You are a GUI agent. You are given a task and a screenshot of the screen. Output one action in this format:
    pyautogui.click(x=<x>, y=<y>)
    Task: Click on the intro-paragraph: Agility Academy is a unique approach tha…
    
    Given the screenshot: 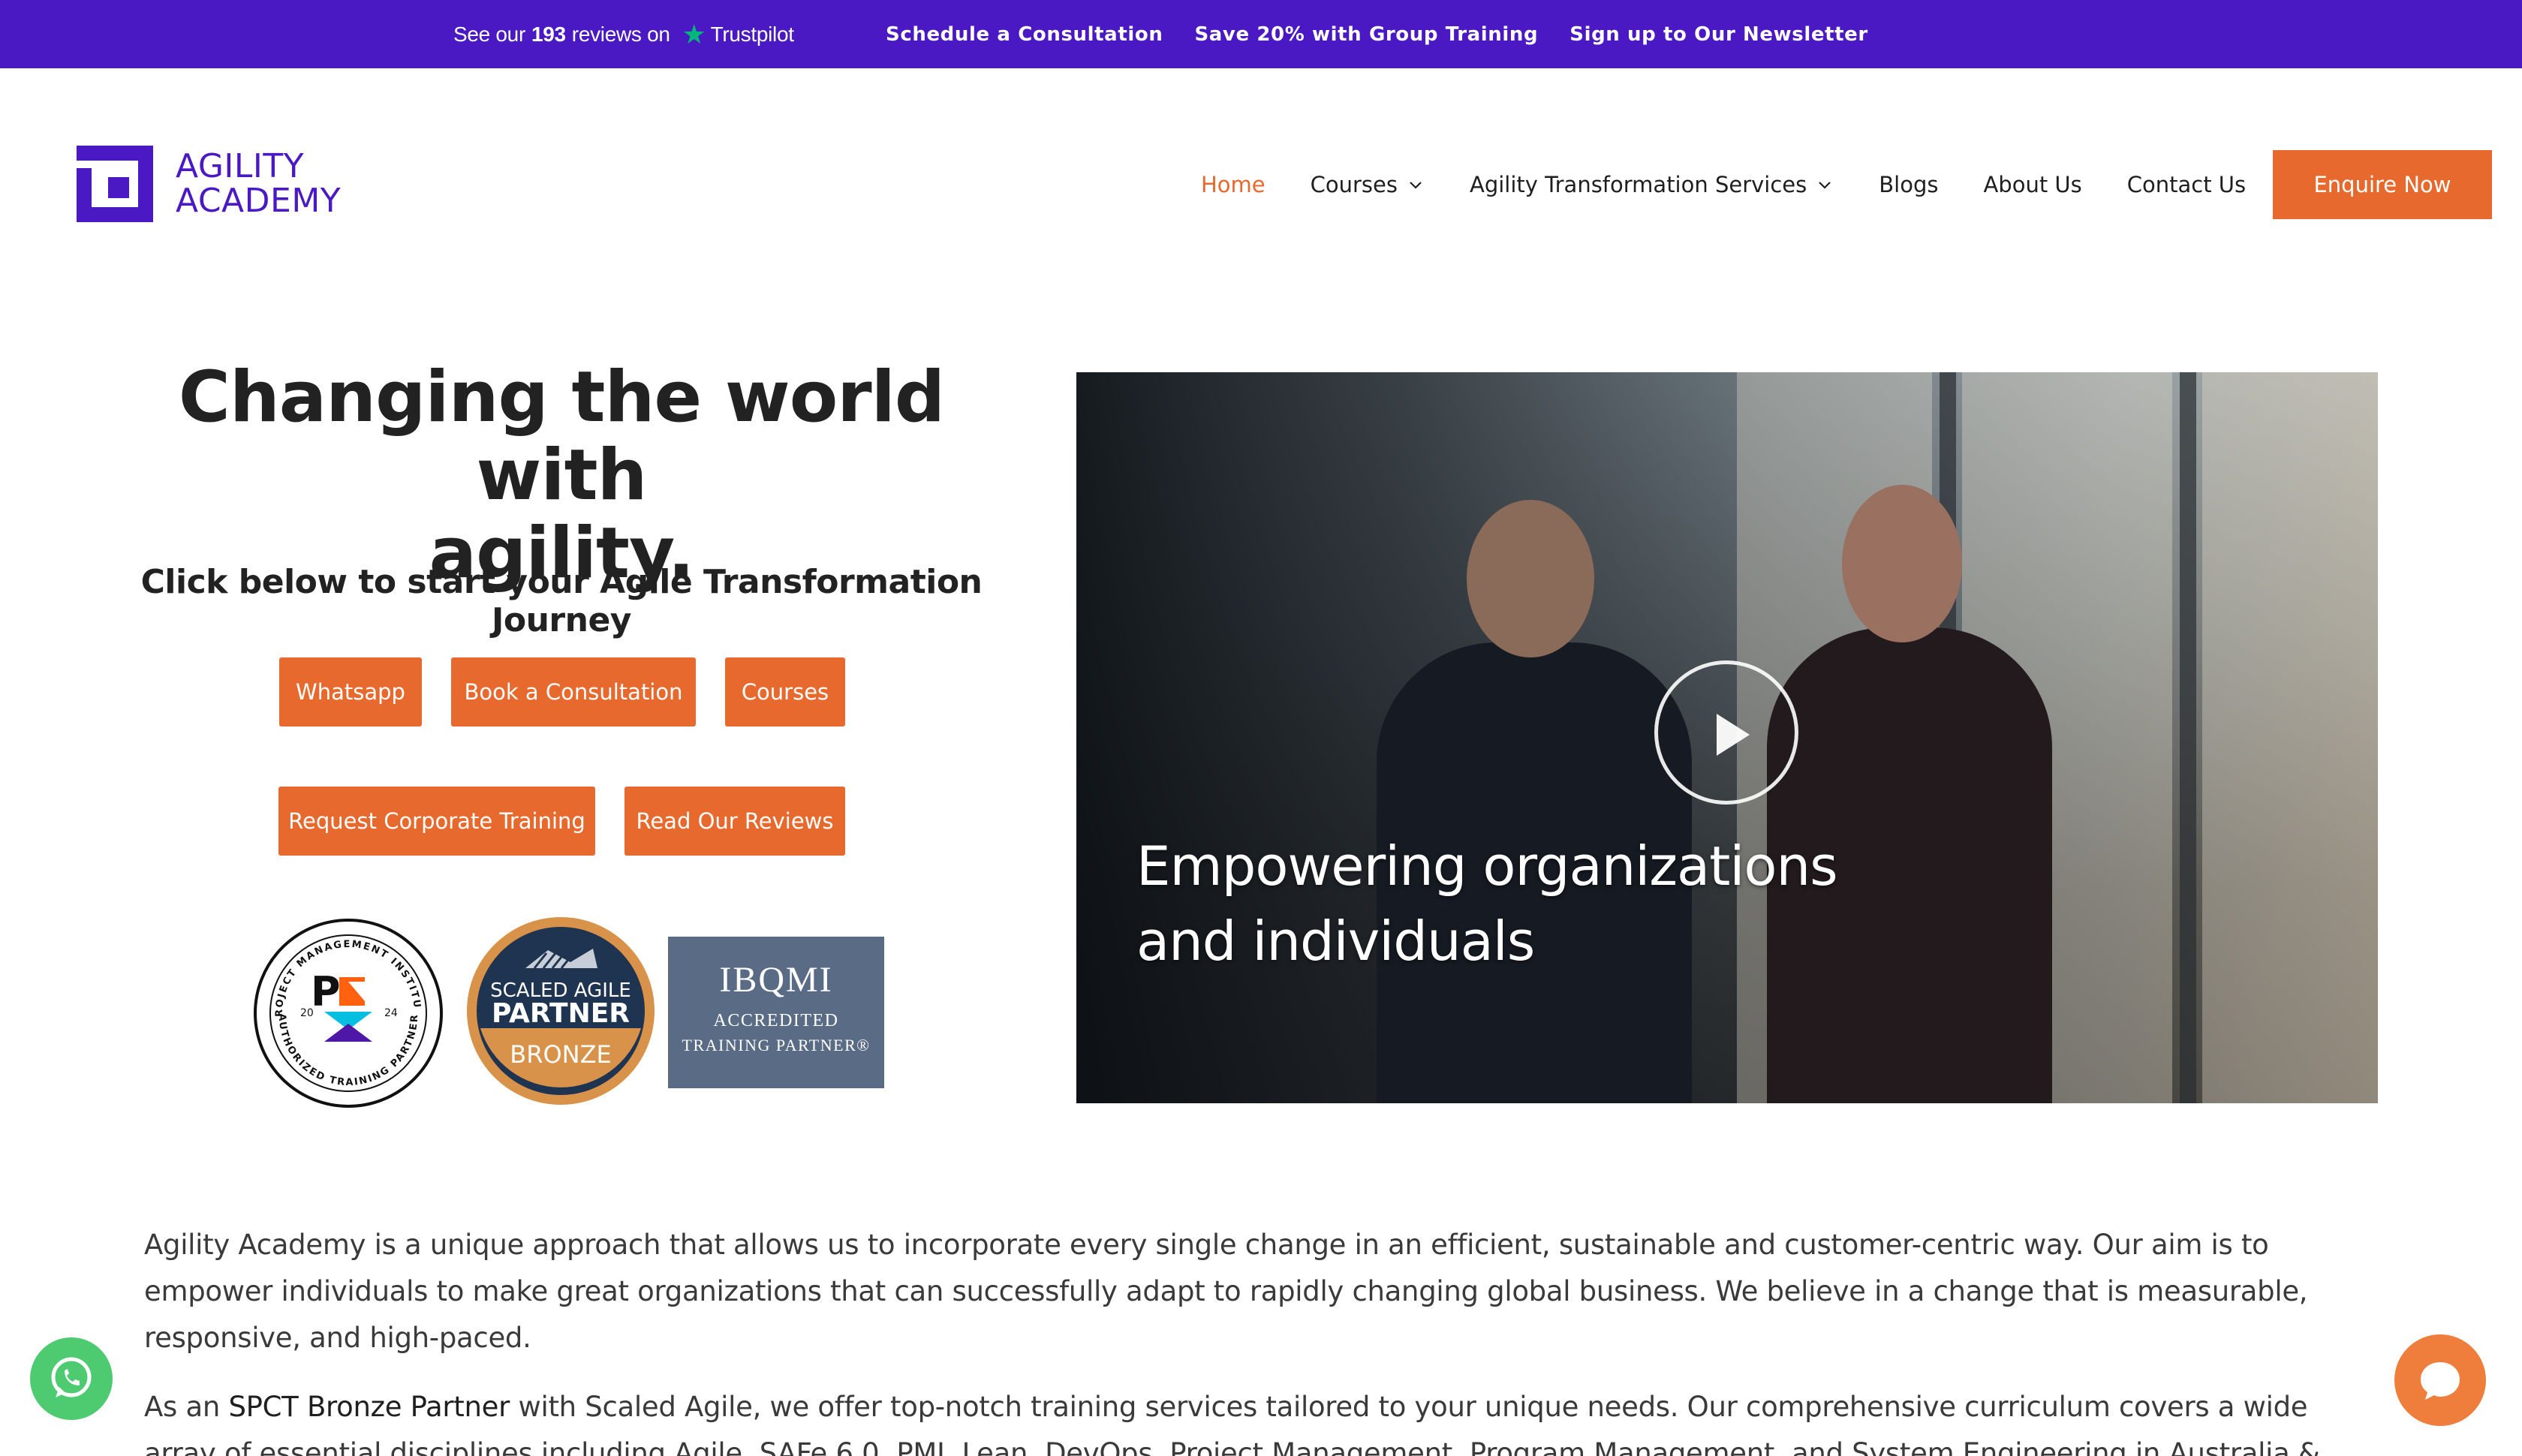 What is the action you would take?
    pyautogui.click(x=1226, y=1291)
    